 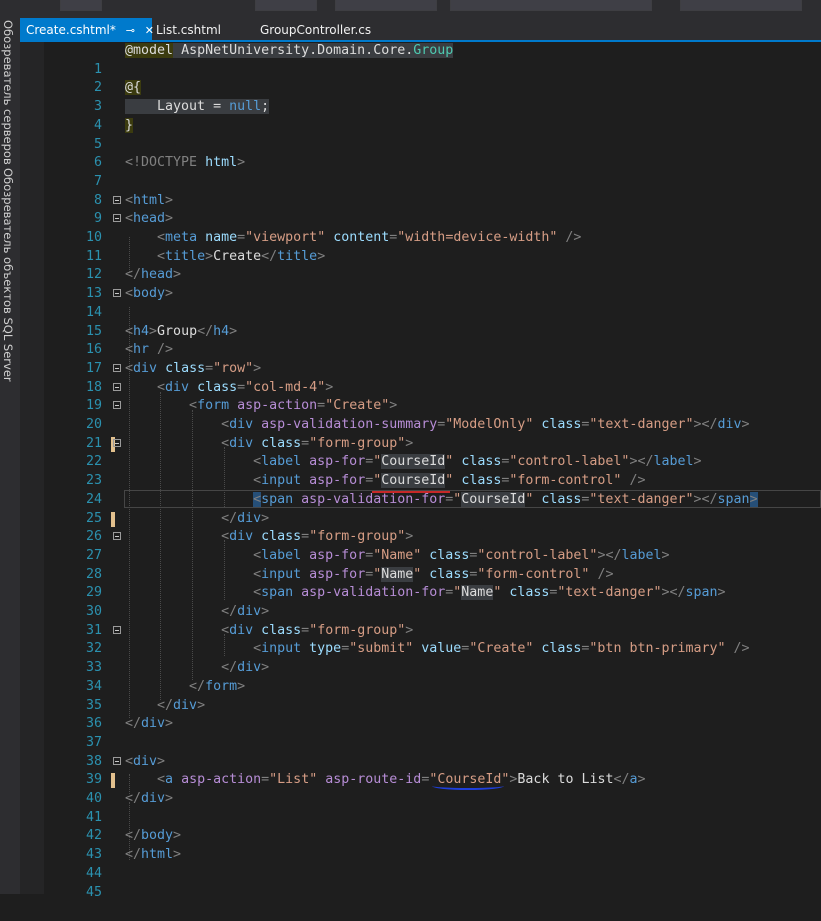 What do you see at coordinates (297, 50) in the screenshot?
I see `model-namespace: AspNetUniversity.Domain.Core.` at bounding box center [297, 50].